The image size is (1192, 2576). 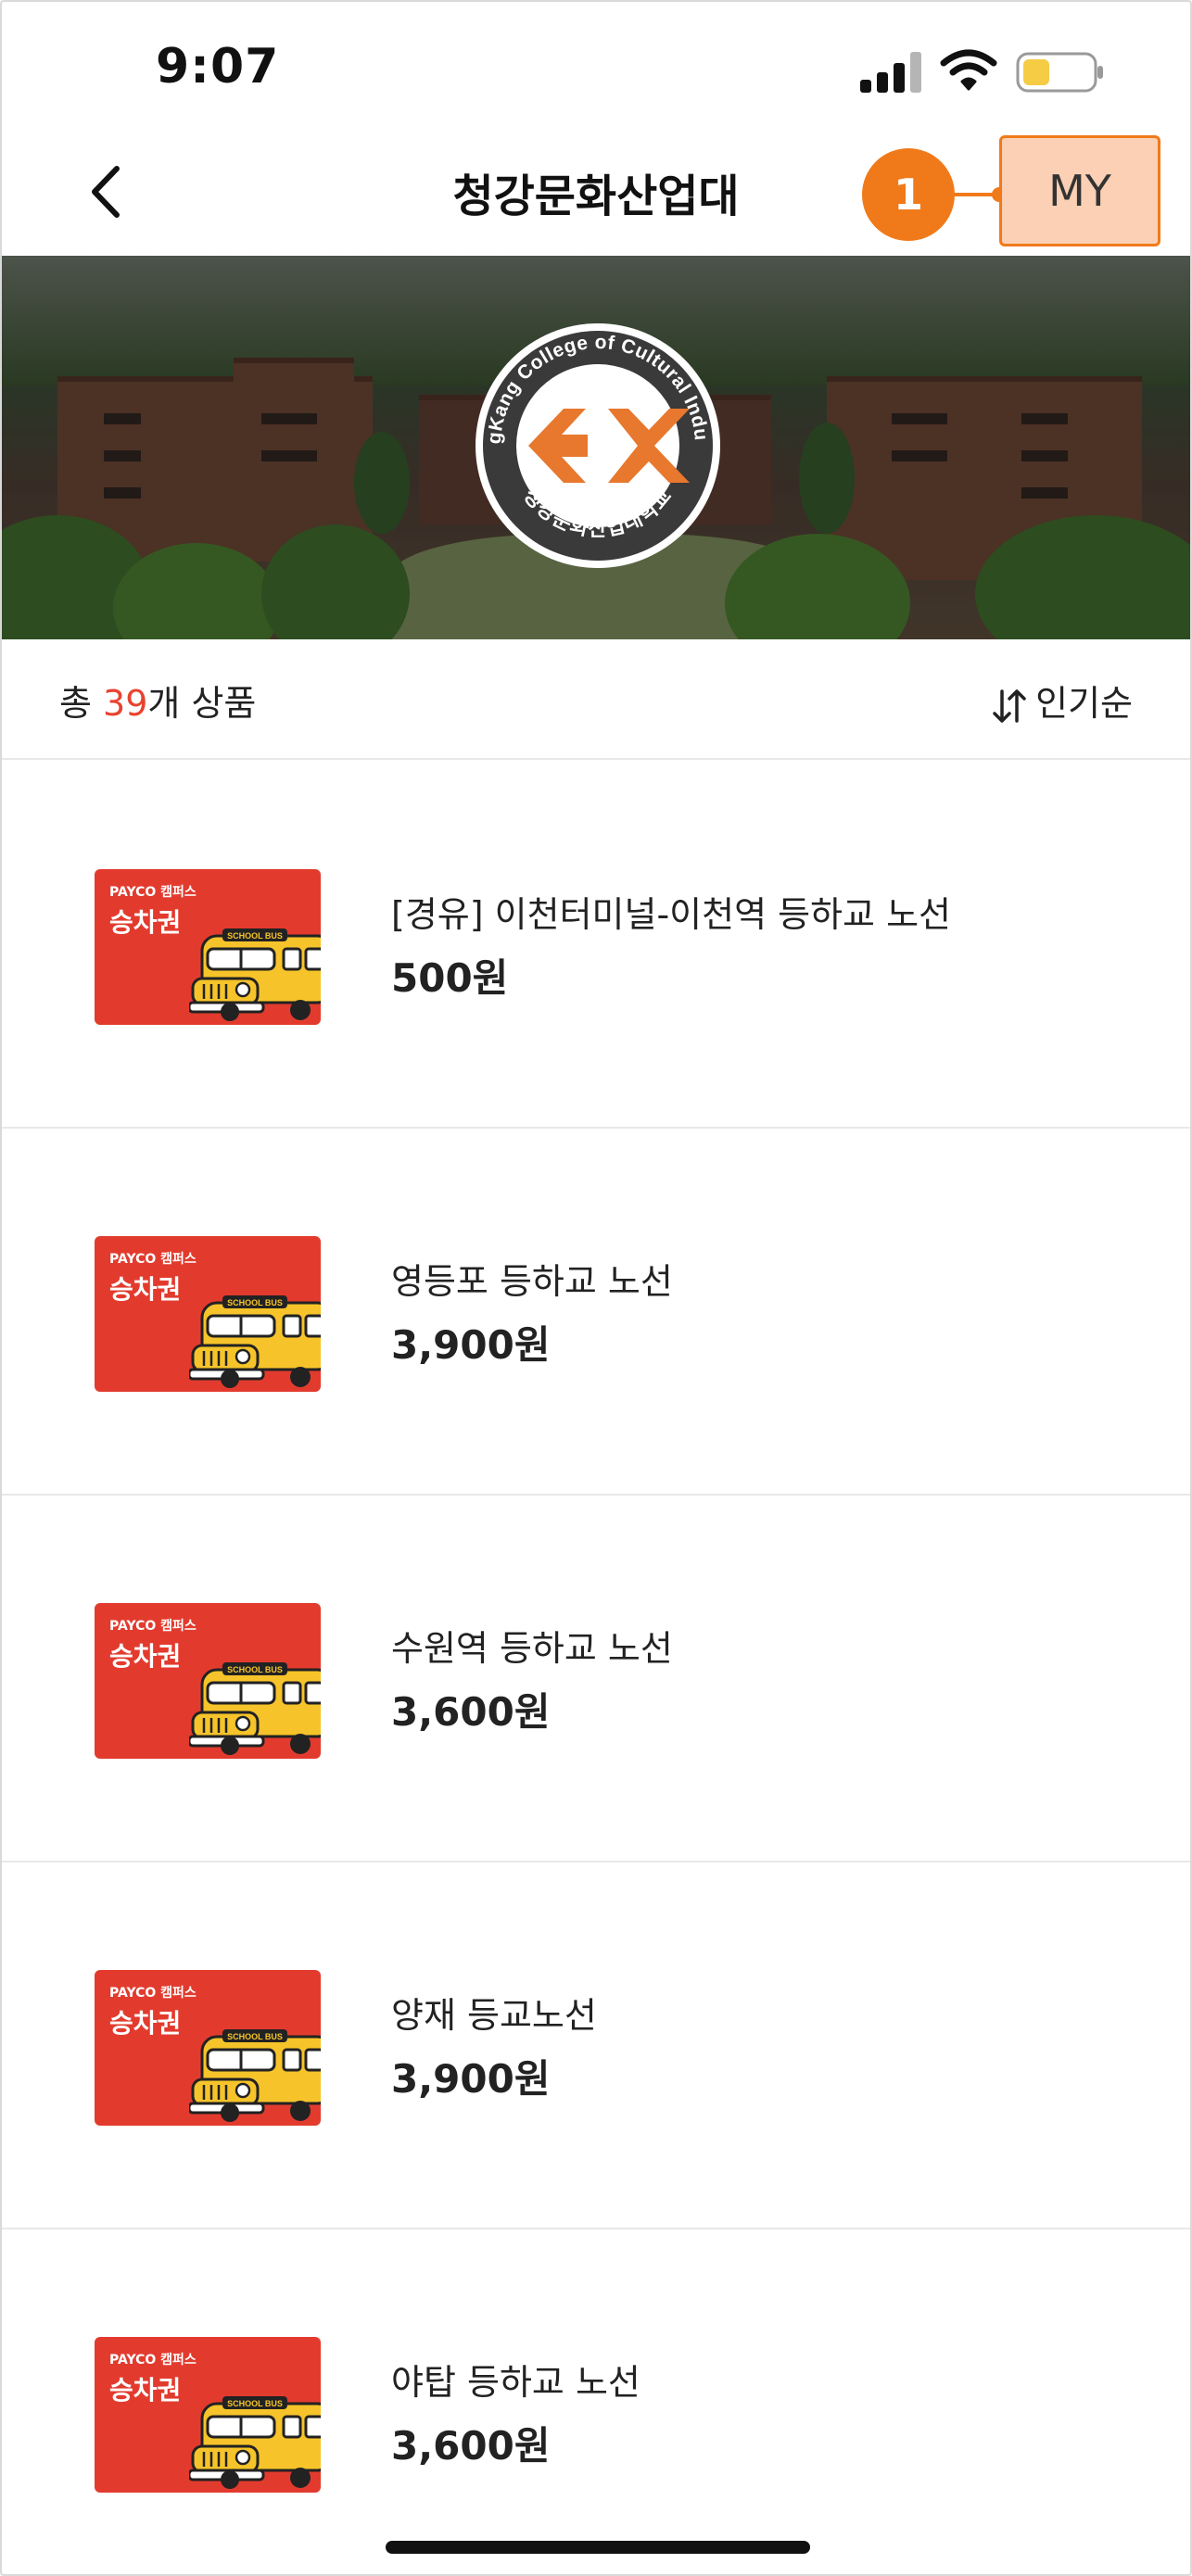 I want to click on my-button: MY, so click(x=1079, y=190).